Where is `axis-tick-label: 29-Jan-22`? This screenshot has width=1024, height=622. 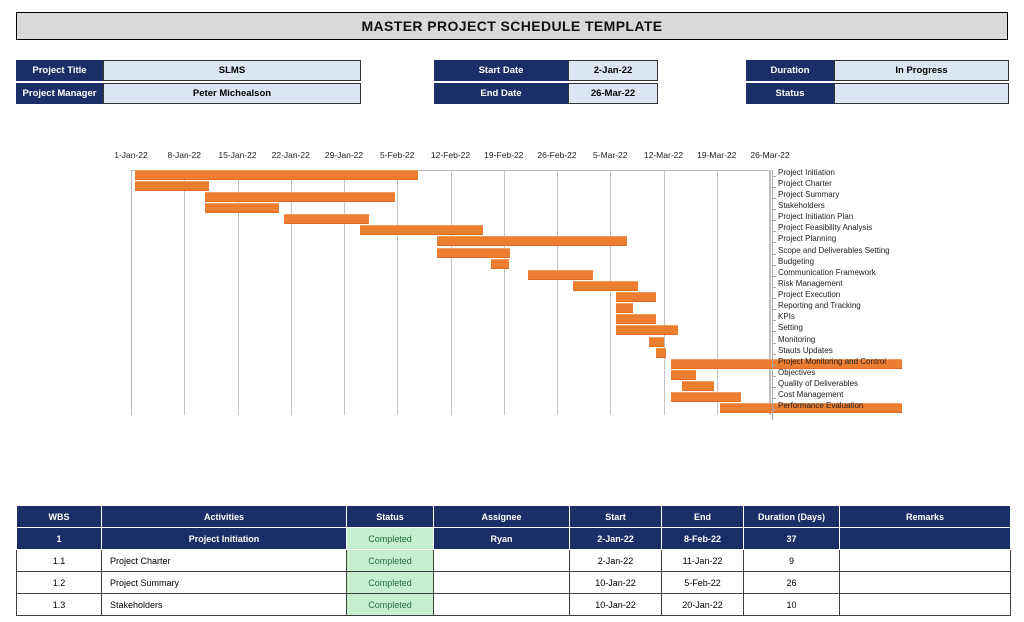 axis-tick-label: 29-Jan-22 is located at coordinates (344, 155).